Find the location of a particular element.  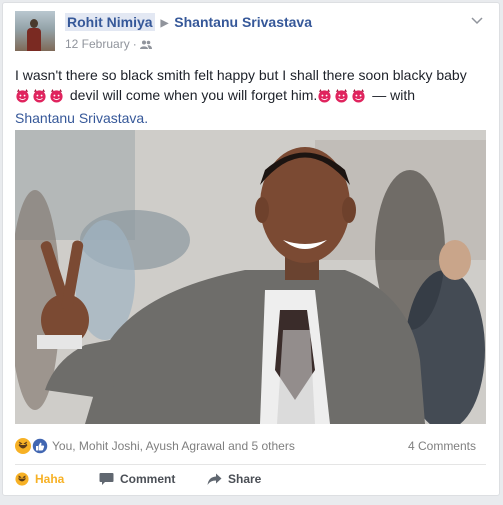

post-meta: 12 February · is located at coordinates (108, 44).